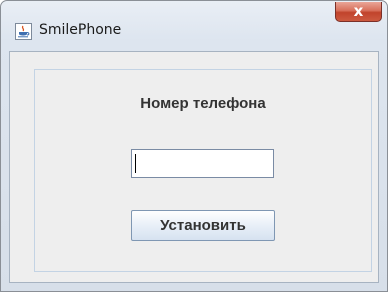 The image size is (390, 294). What do you see at coordinates (203, 103) in the screenshot?
I see `phone-number-label: Номер телефона` at bounding box center [203, 103].